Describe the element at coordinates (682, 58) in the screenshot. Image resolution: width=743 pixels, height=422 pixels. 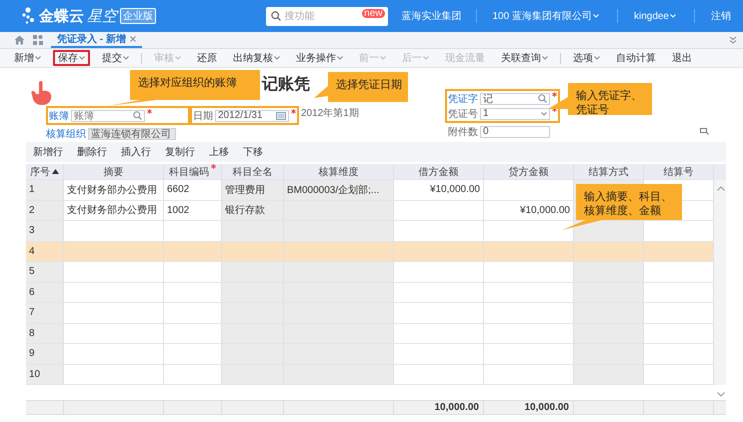
I see `toolbar-button: 退出` at that location.